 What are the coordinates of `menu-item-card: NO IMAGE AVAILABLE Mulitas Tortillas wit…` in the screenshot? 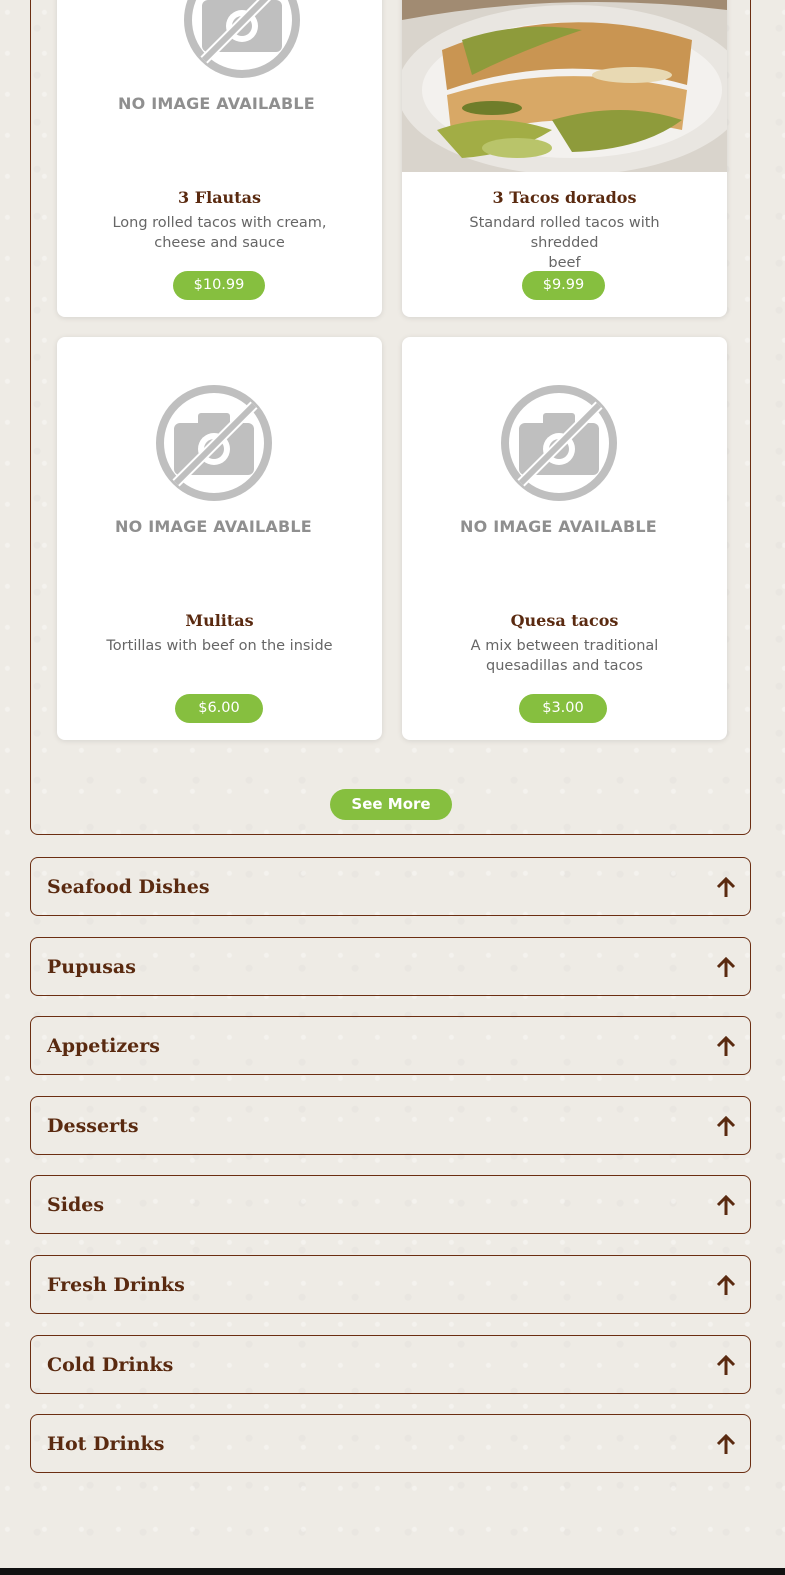 It's located at (219, 538).